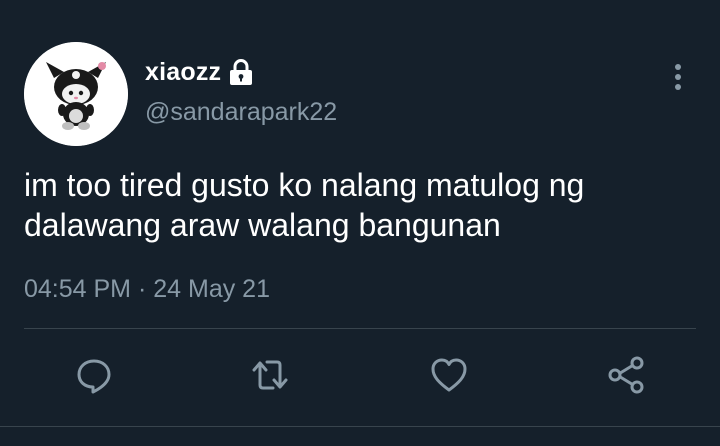  What do you see at coordinates (241, 112) in the screenshot?
I see `user-handle: @sandarapark22` at bounding box center [241, 112].